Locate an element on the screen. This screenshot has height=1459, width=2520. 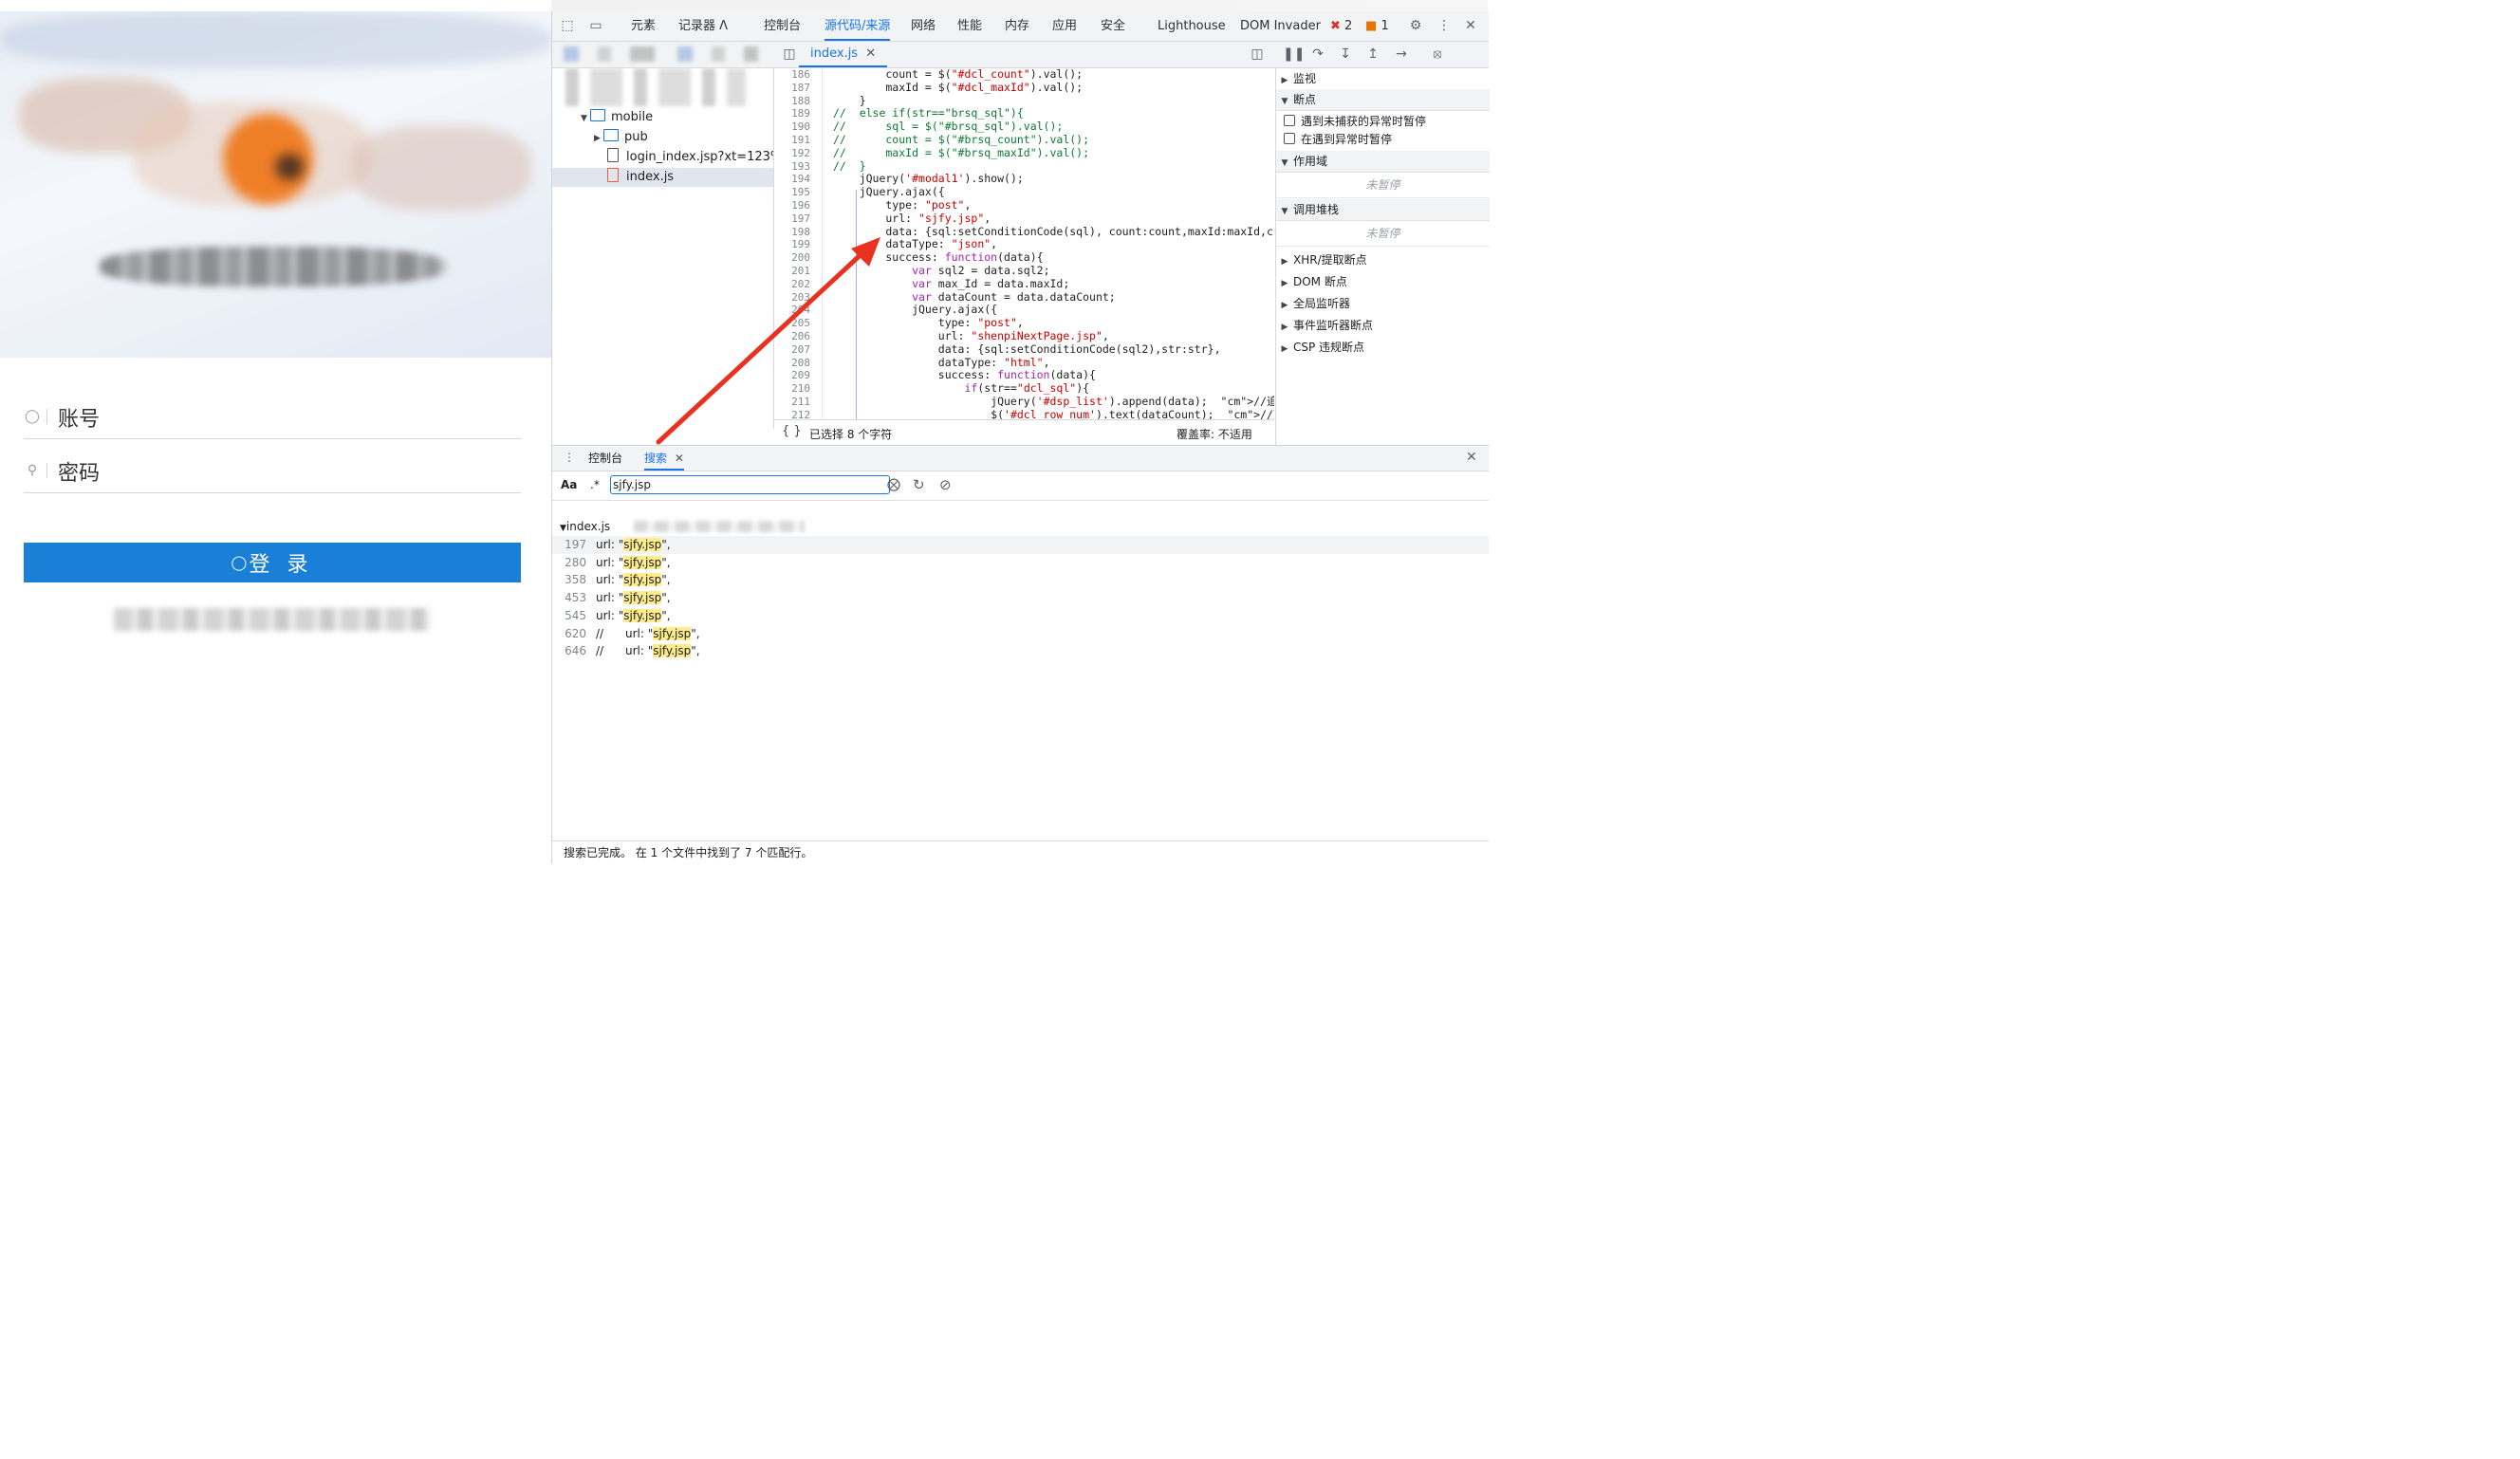
line-number: 210 is located at coordinates (792, 389).